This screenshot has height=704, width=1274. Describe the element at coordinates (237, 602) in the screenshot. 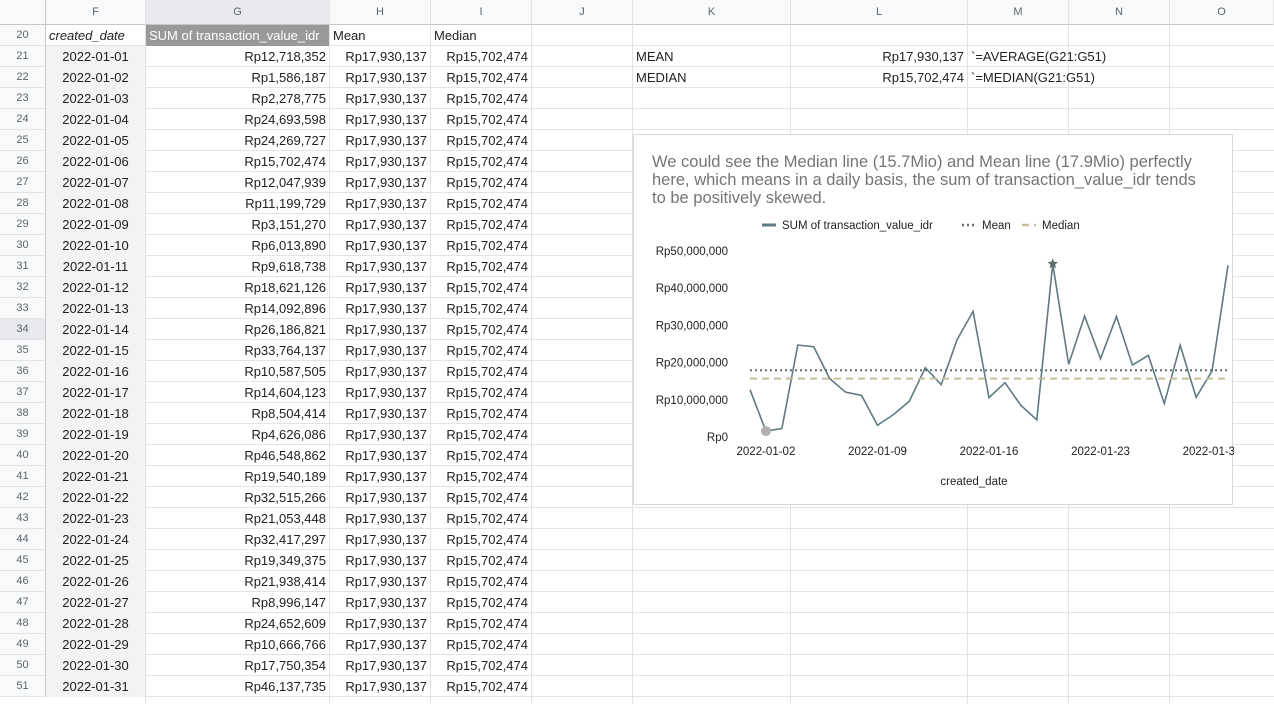

I see `sum-cell: Rp8,996,147` at that location.